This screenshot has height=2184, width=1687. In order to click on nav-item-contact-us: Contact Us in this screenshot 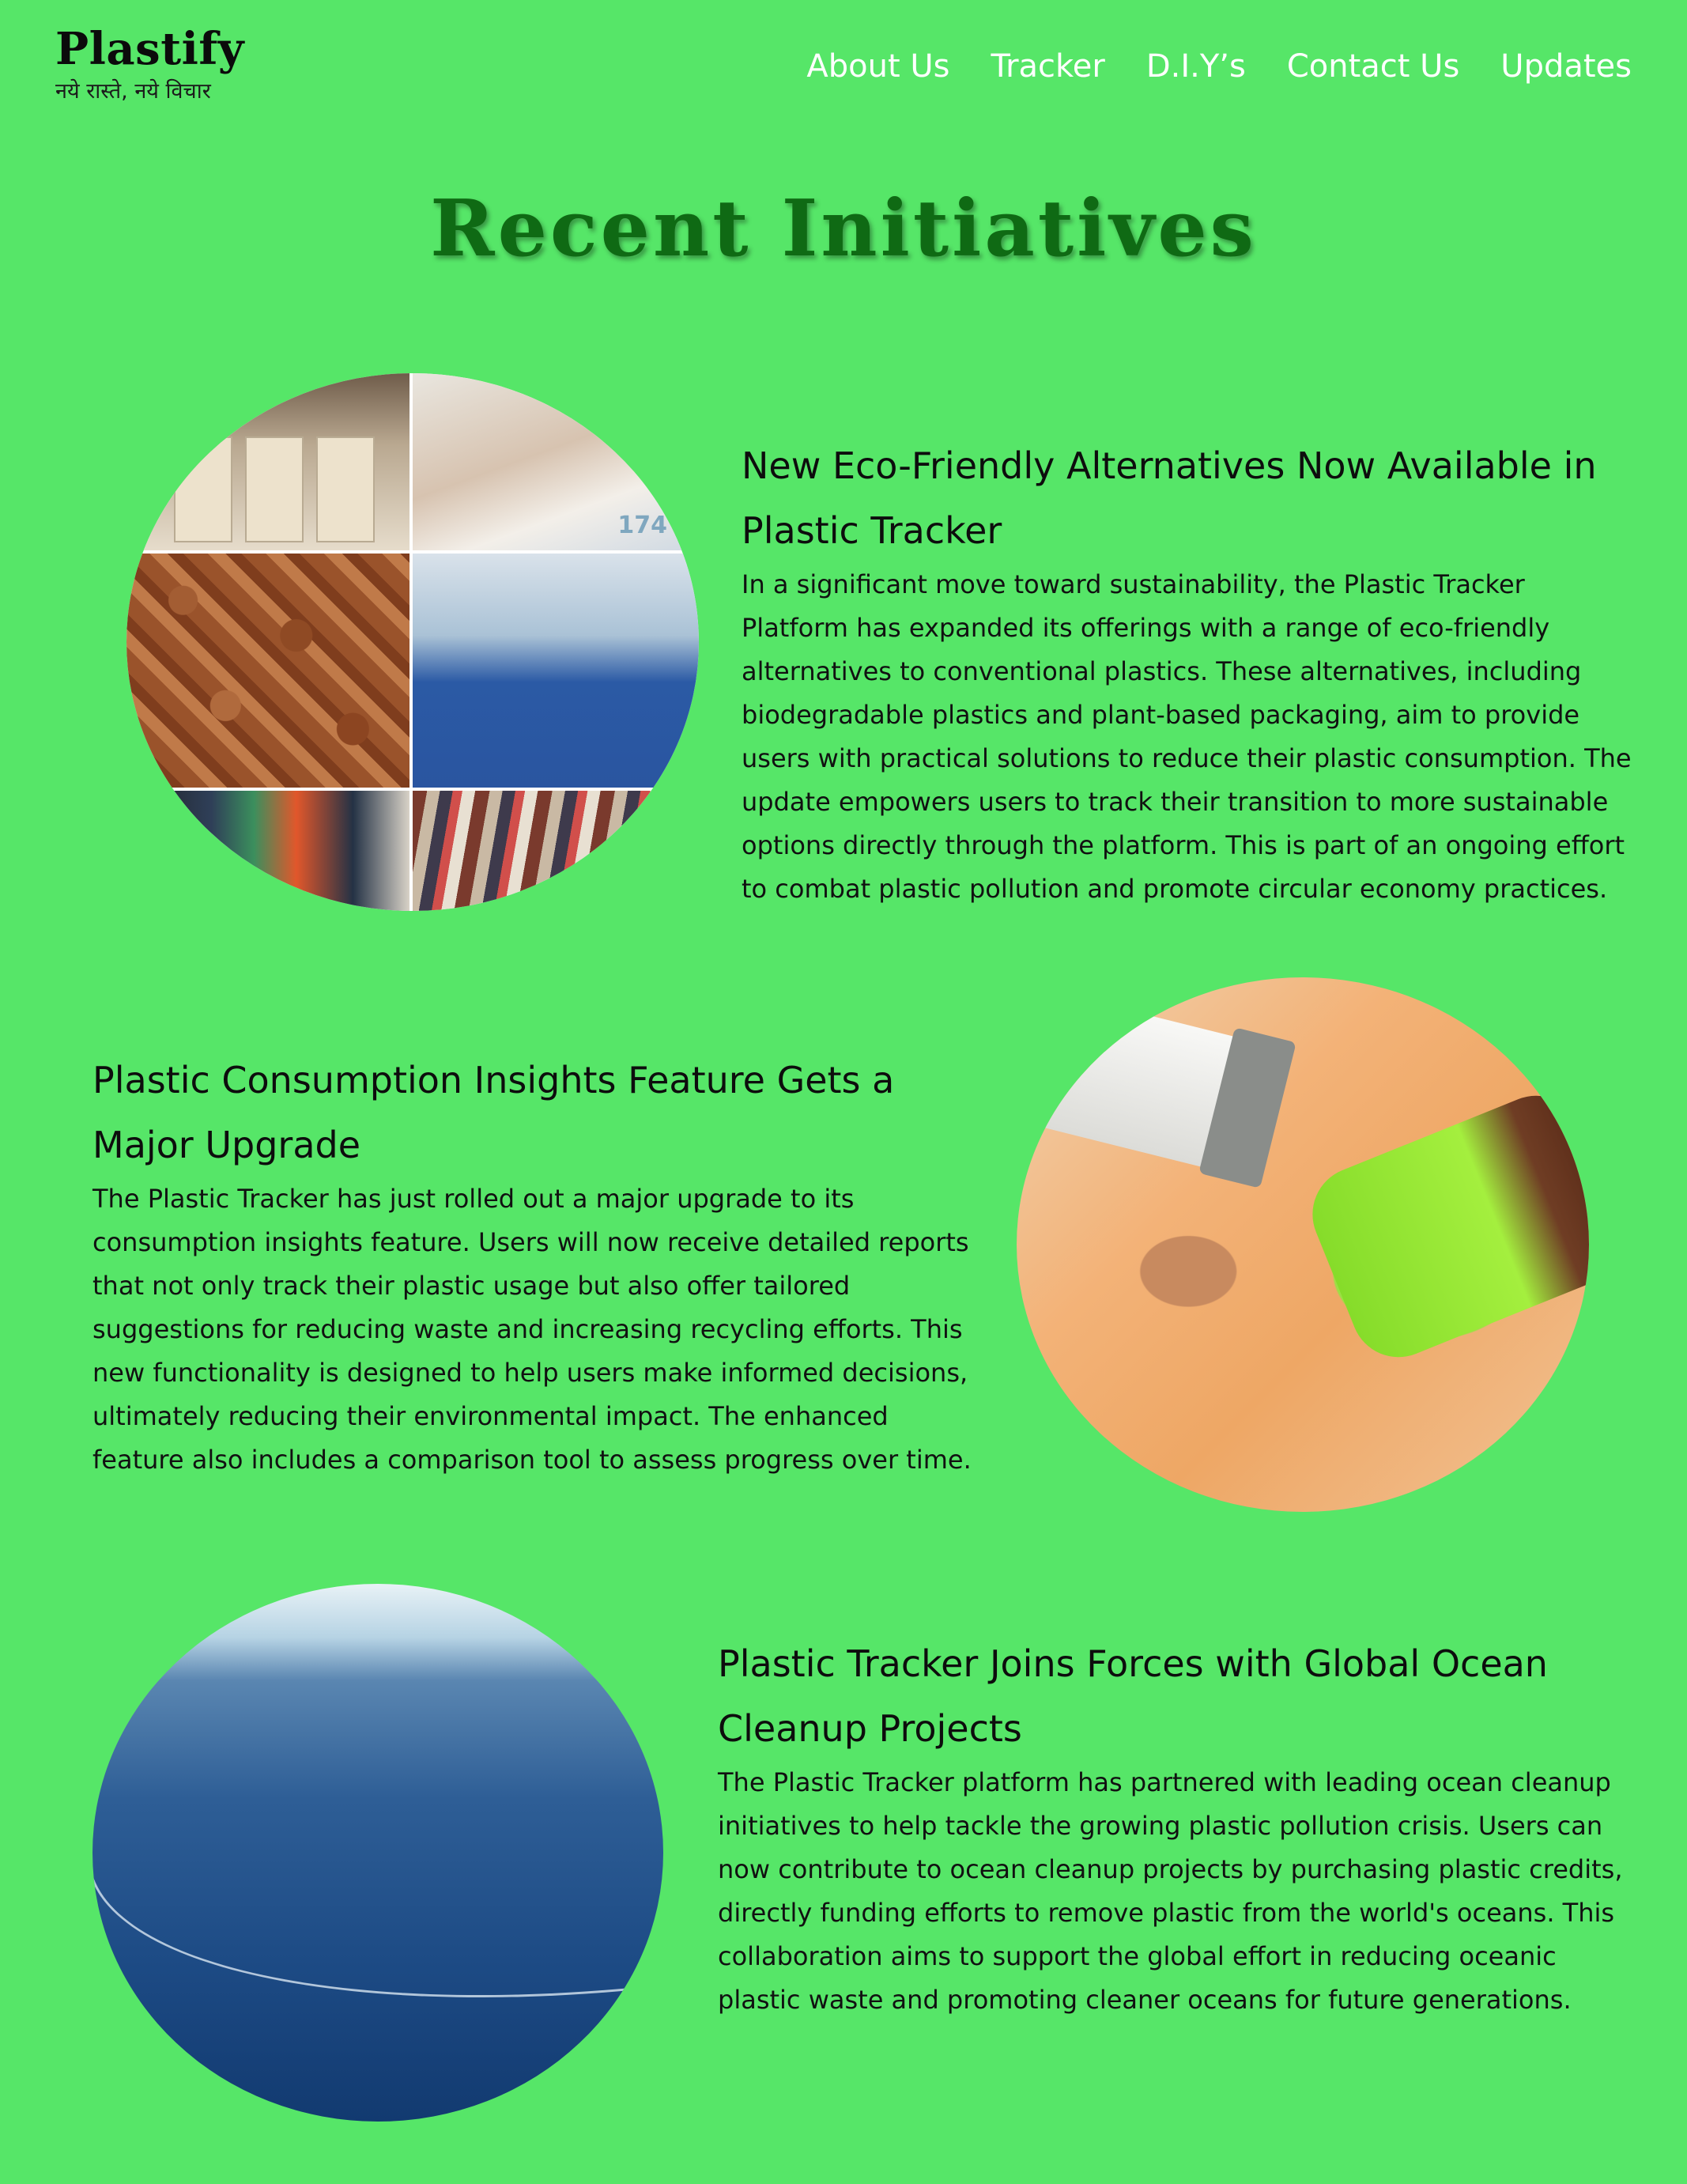, I will do `click(1373, 66)`.